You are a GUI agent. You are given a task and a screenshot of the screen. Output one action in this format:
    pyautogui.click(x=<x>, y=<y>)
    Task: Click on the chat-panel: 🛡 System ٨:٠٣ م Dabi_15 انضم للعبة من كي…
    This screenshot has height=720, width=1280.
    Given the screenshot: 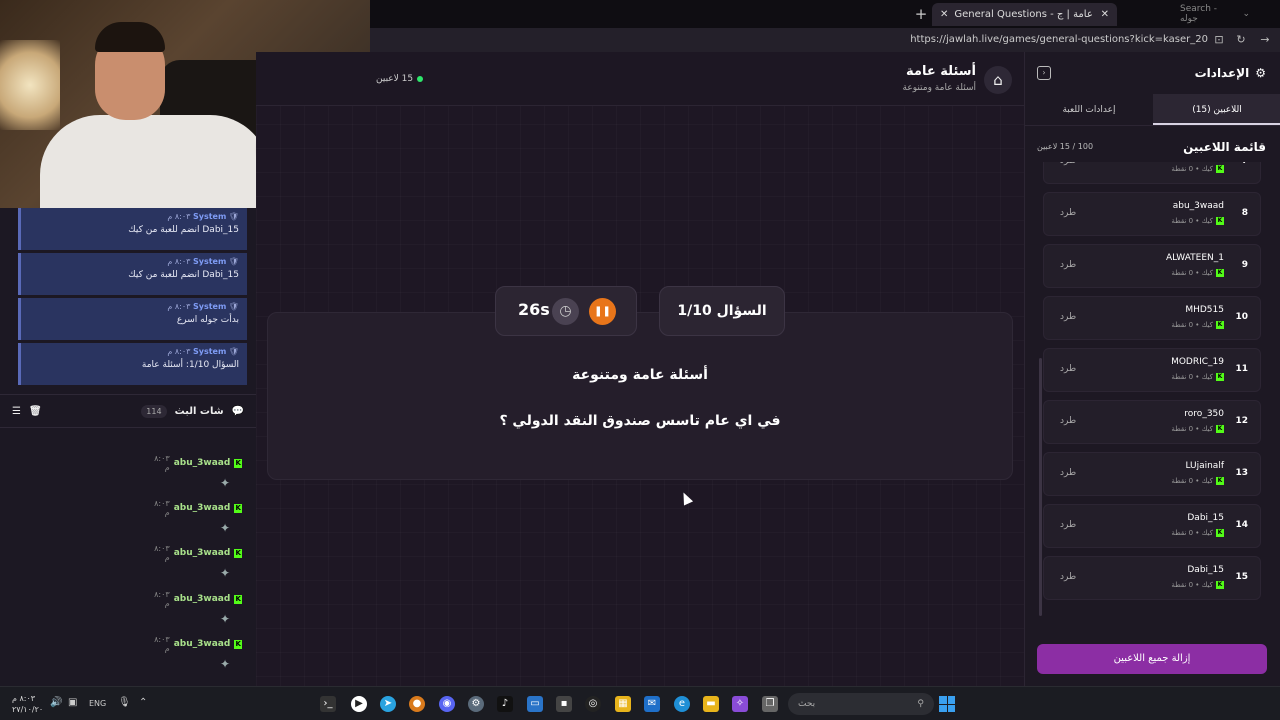 What is the action you would take?
    pyautogui.click(x=128, y=447)
    